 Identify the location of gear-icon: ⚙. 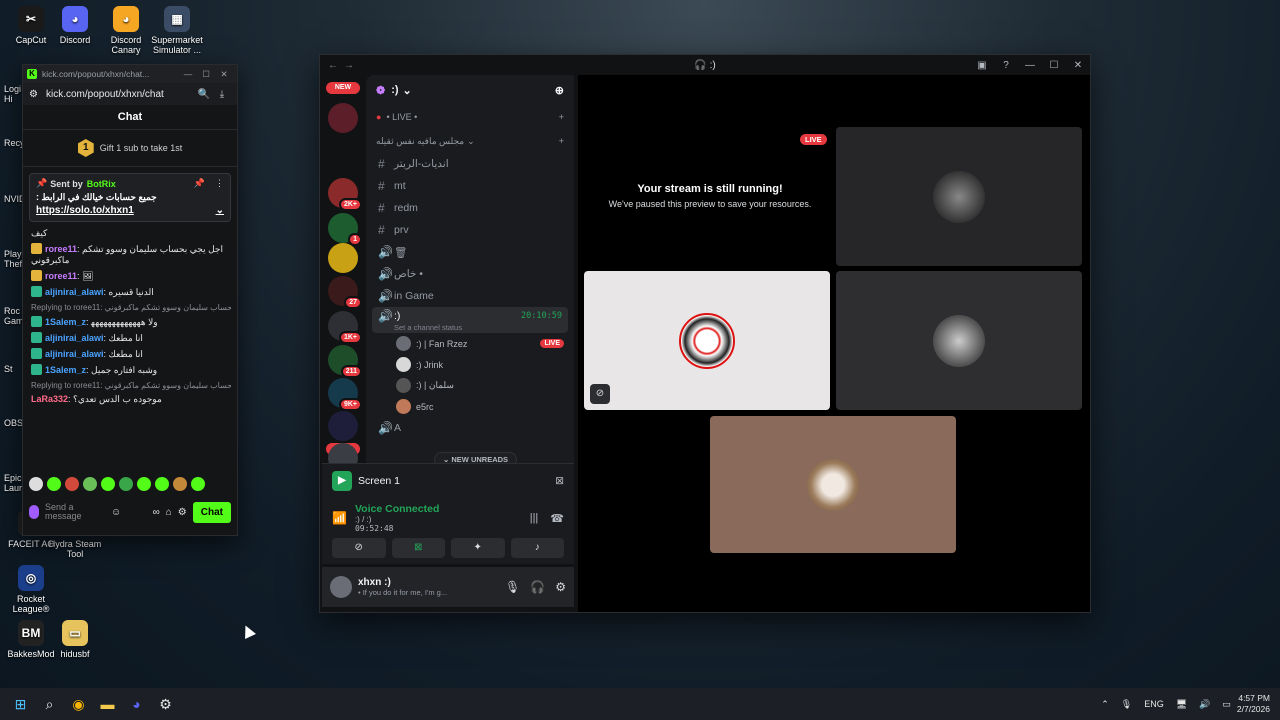
(560, 587).